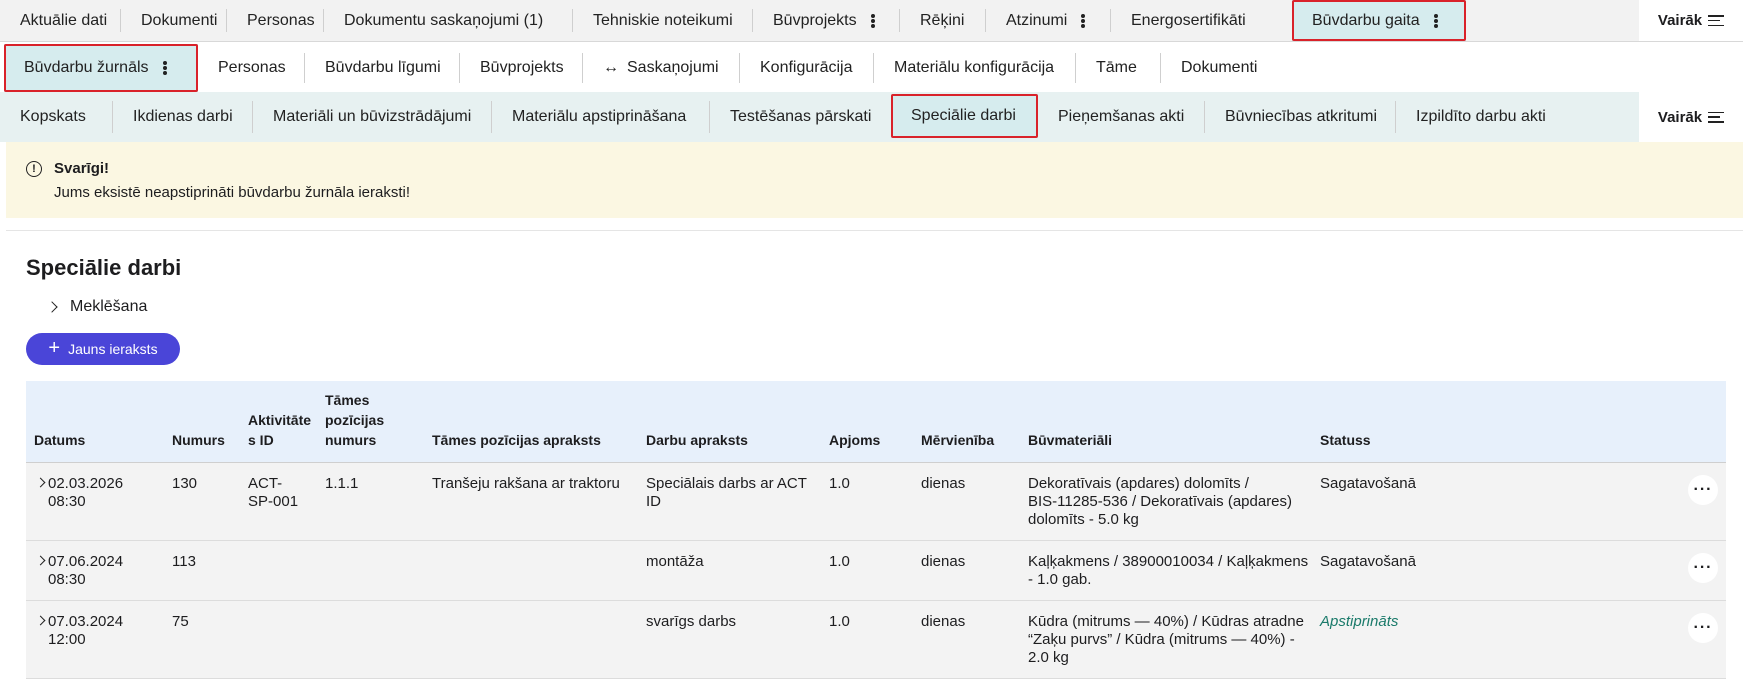 This screenshot has width=1743, height=685. What do you see at coordinates (279, 430) in the screenshot?
I see `col-aktivitate: Aktivitāte s ID` at bounding box center [279, 430].